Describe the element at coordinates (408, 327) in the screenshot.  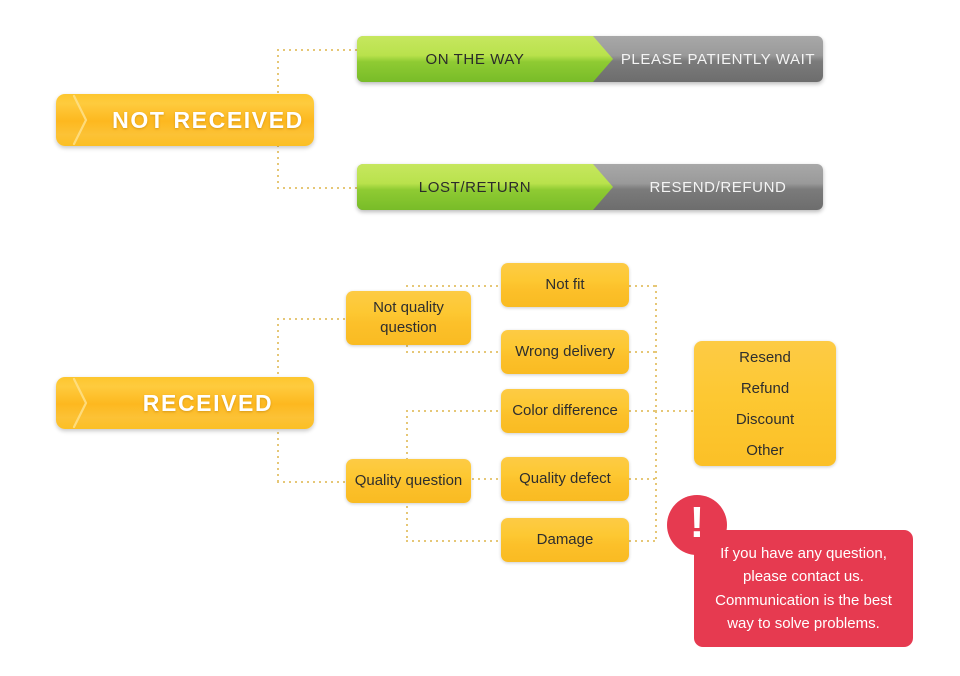
I see `branch-label-line-2: question` at that location.